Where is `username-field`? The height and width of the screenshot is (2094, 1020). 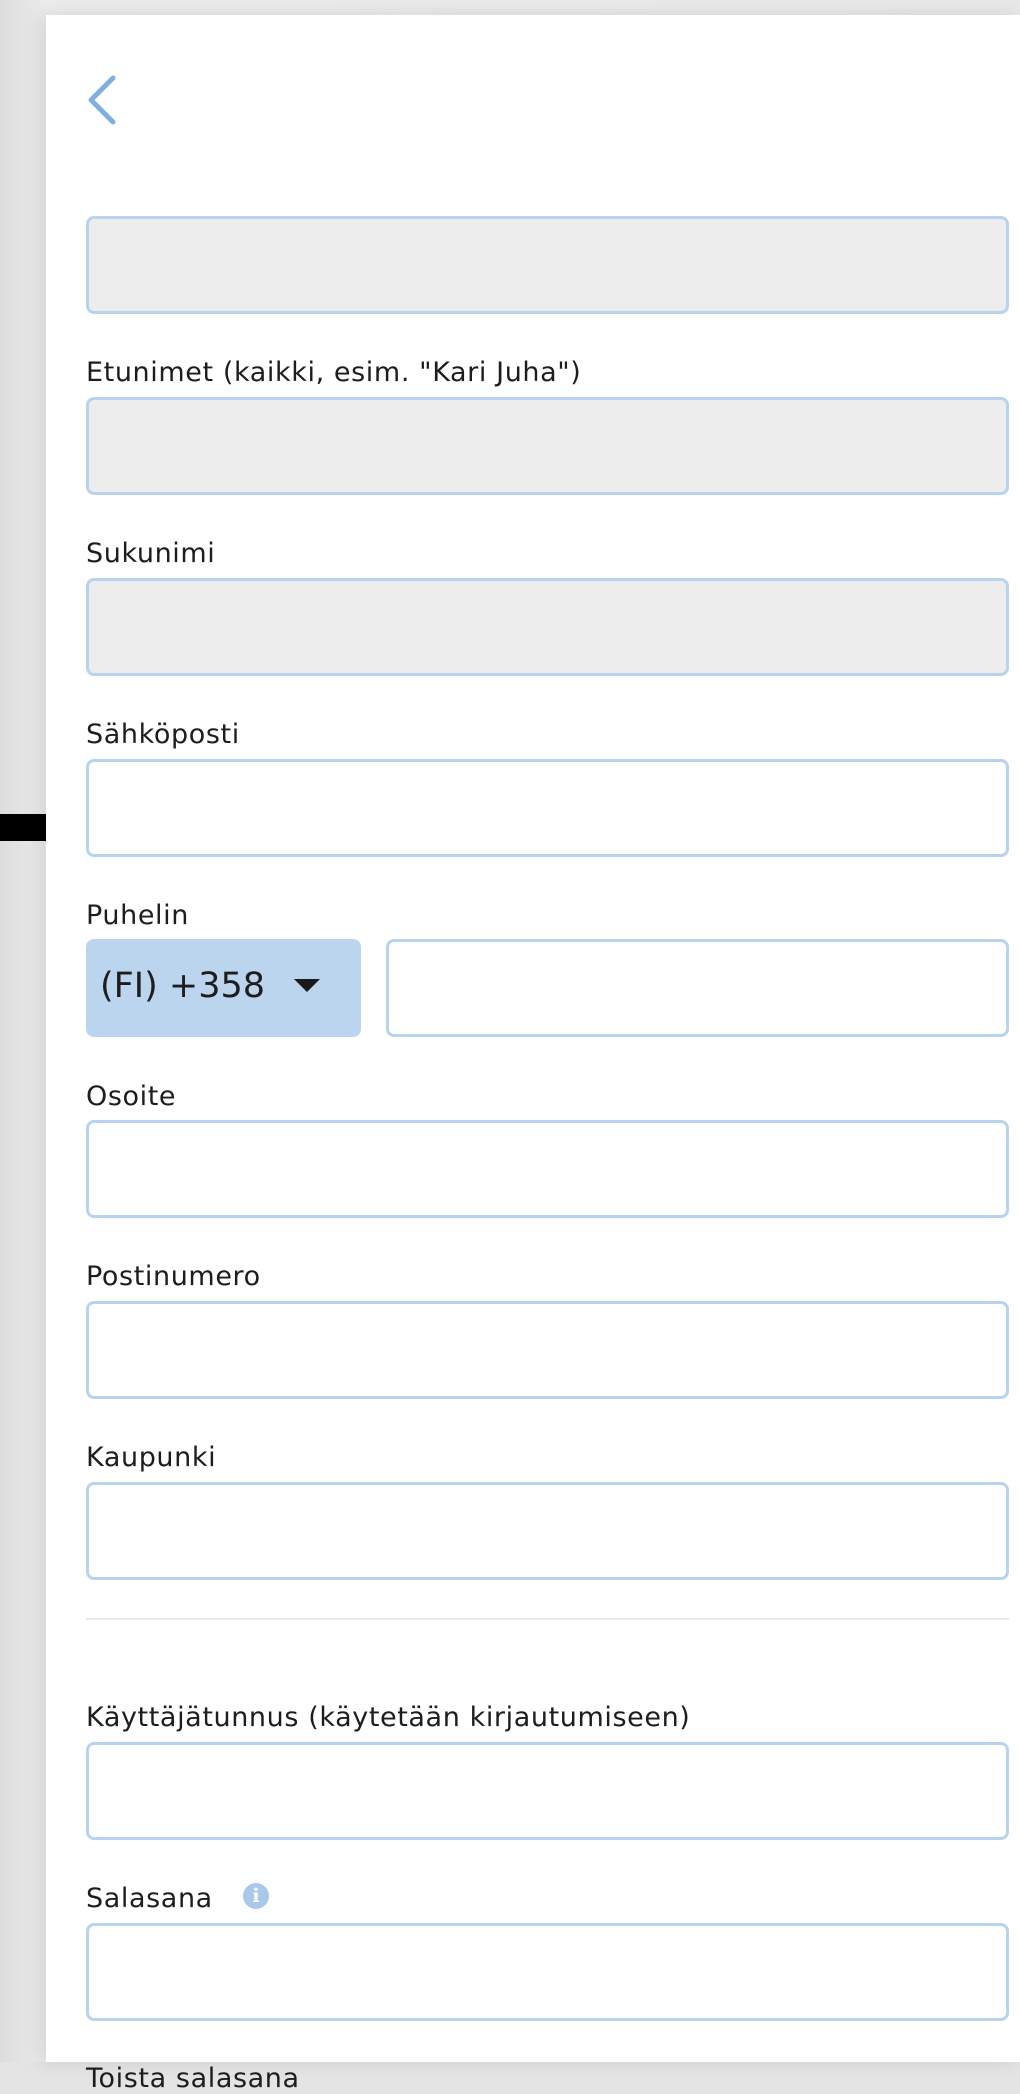
username-field is located at coordinates (547, 1791).